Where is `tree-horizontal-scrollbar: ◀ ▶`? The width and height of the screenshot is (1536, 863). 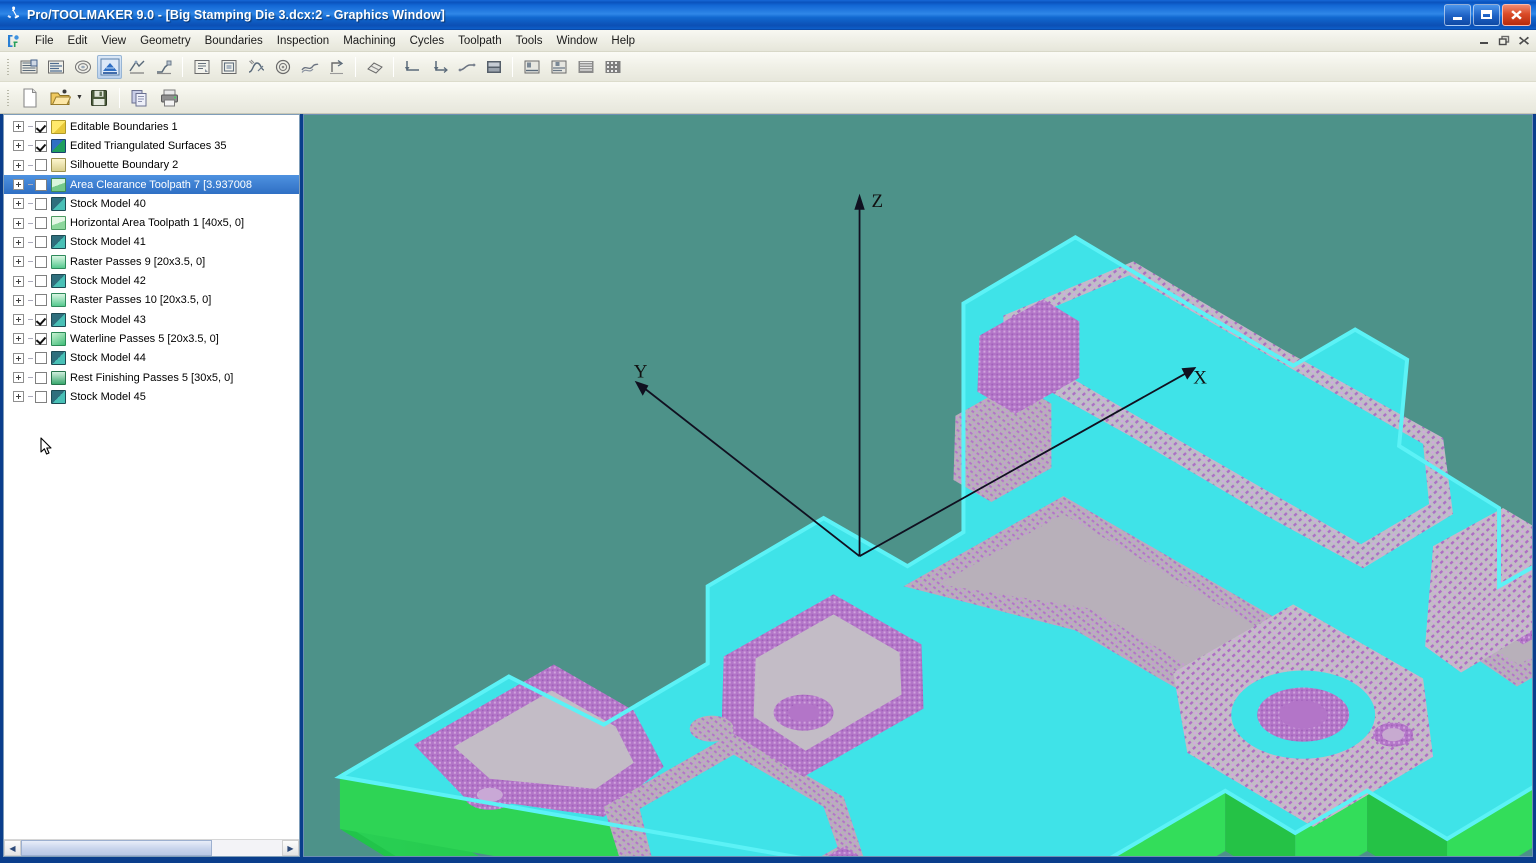
tree-horizontal-scrollbar: ◀ ▶ is located at coordinates (151, 847).